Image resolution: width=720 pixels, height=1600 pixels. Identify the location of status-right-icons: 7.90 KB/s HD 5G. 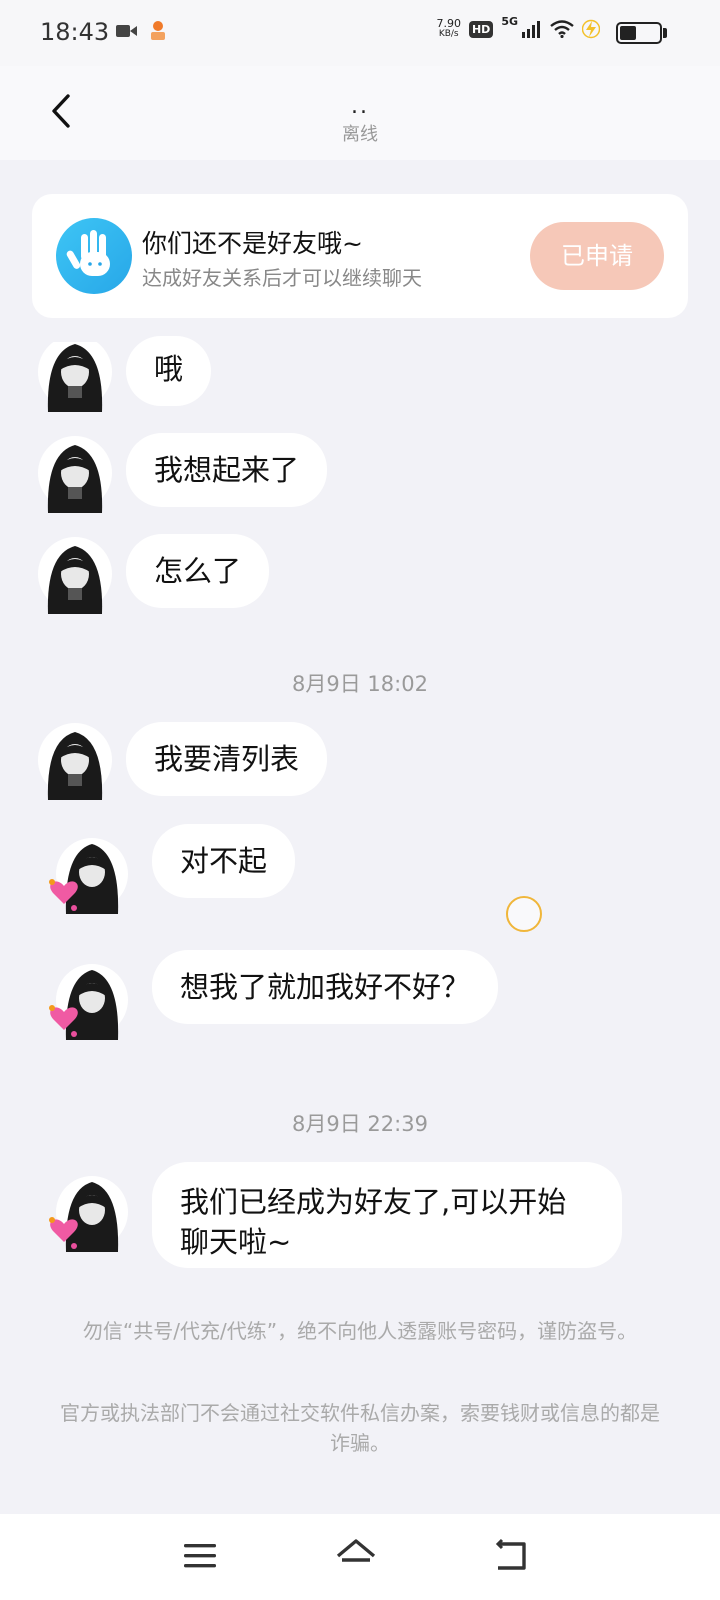
(518, 27).